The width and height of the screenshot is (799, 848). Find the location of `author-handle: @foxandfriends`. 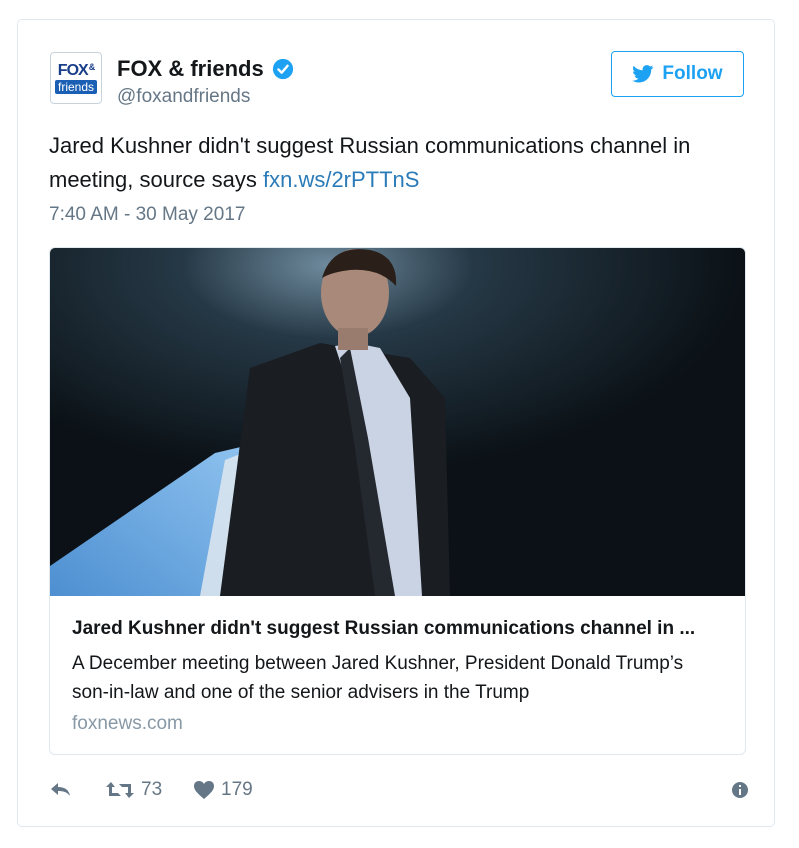

author-handle: @foxandfriends is located at coordinates (183, 97).